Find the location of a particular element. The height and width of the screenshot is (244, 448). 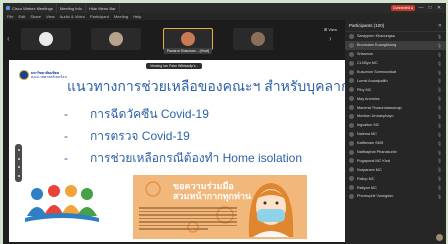

bullet-item: - การฉีดวัคซีน Covid-19 is located at coordinates (136, 114).